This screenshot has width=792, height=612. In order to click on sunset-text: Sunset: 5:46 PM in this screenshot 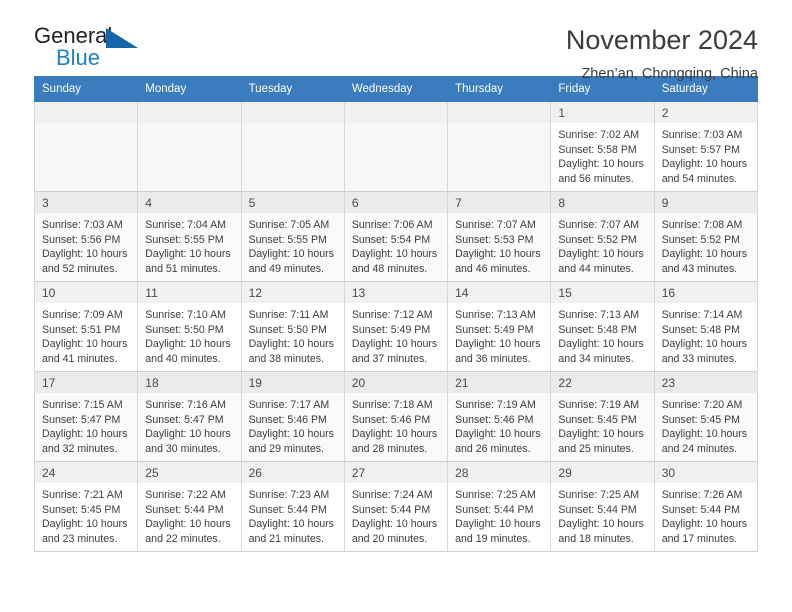, I will do `click(391, 419)`.